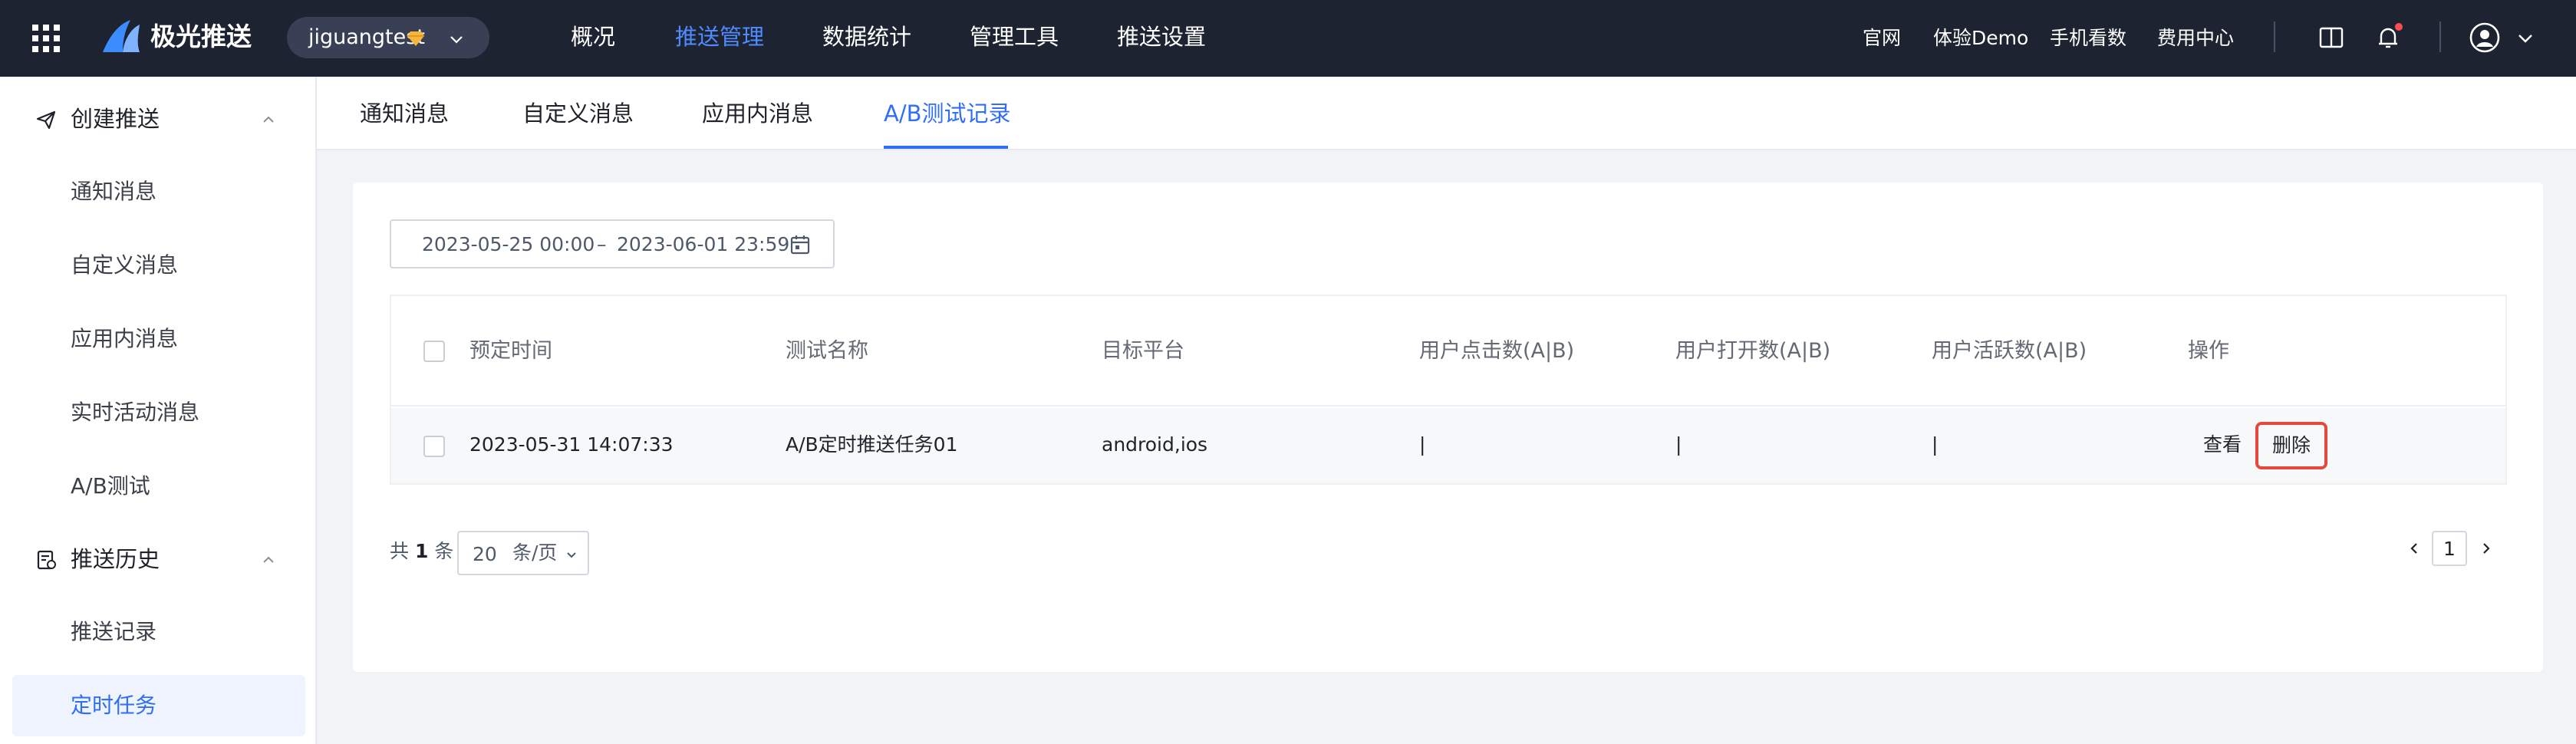 The width and height of the screenshot is (2576, 744). What do you see at coordinates (125, 265) in the screenshot?
I see `sidebar-item-label: 自定义消息` at bounding box center [125, 265].